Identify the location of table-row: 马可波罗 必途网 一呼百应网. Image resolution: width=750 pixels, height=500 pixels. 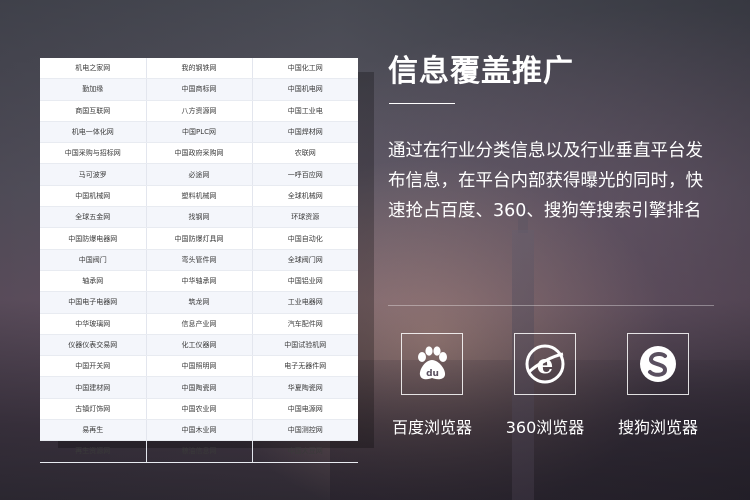
(199, 174).